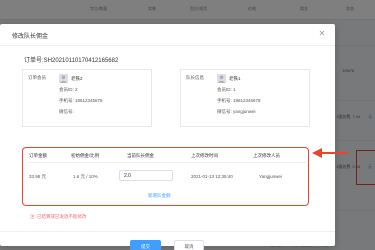 This screenshot has width=375, height=250. I want to click on cancel-button: 取消, so click(189, 245).